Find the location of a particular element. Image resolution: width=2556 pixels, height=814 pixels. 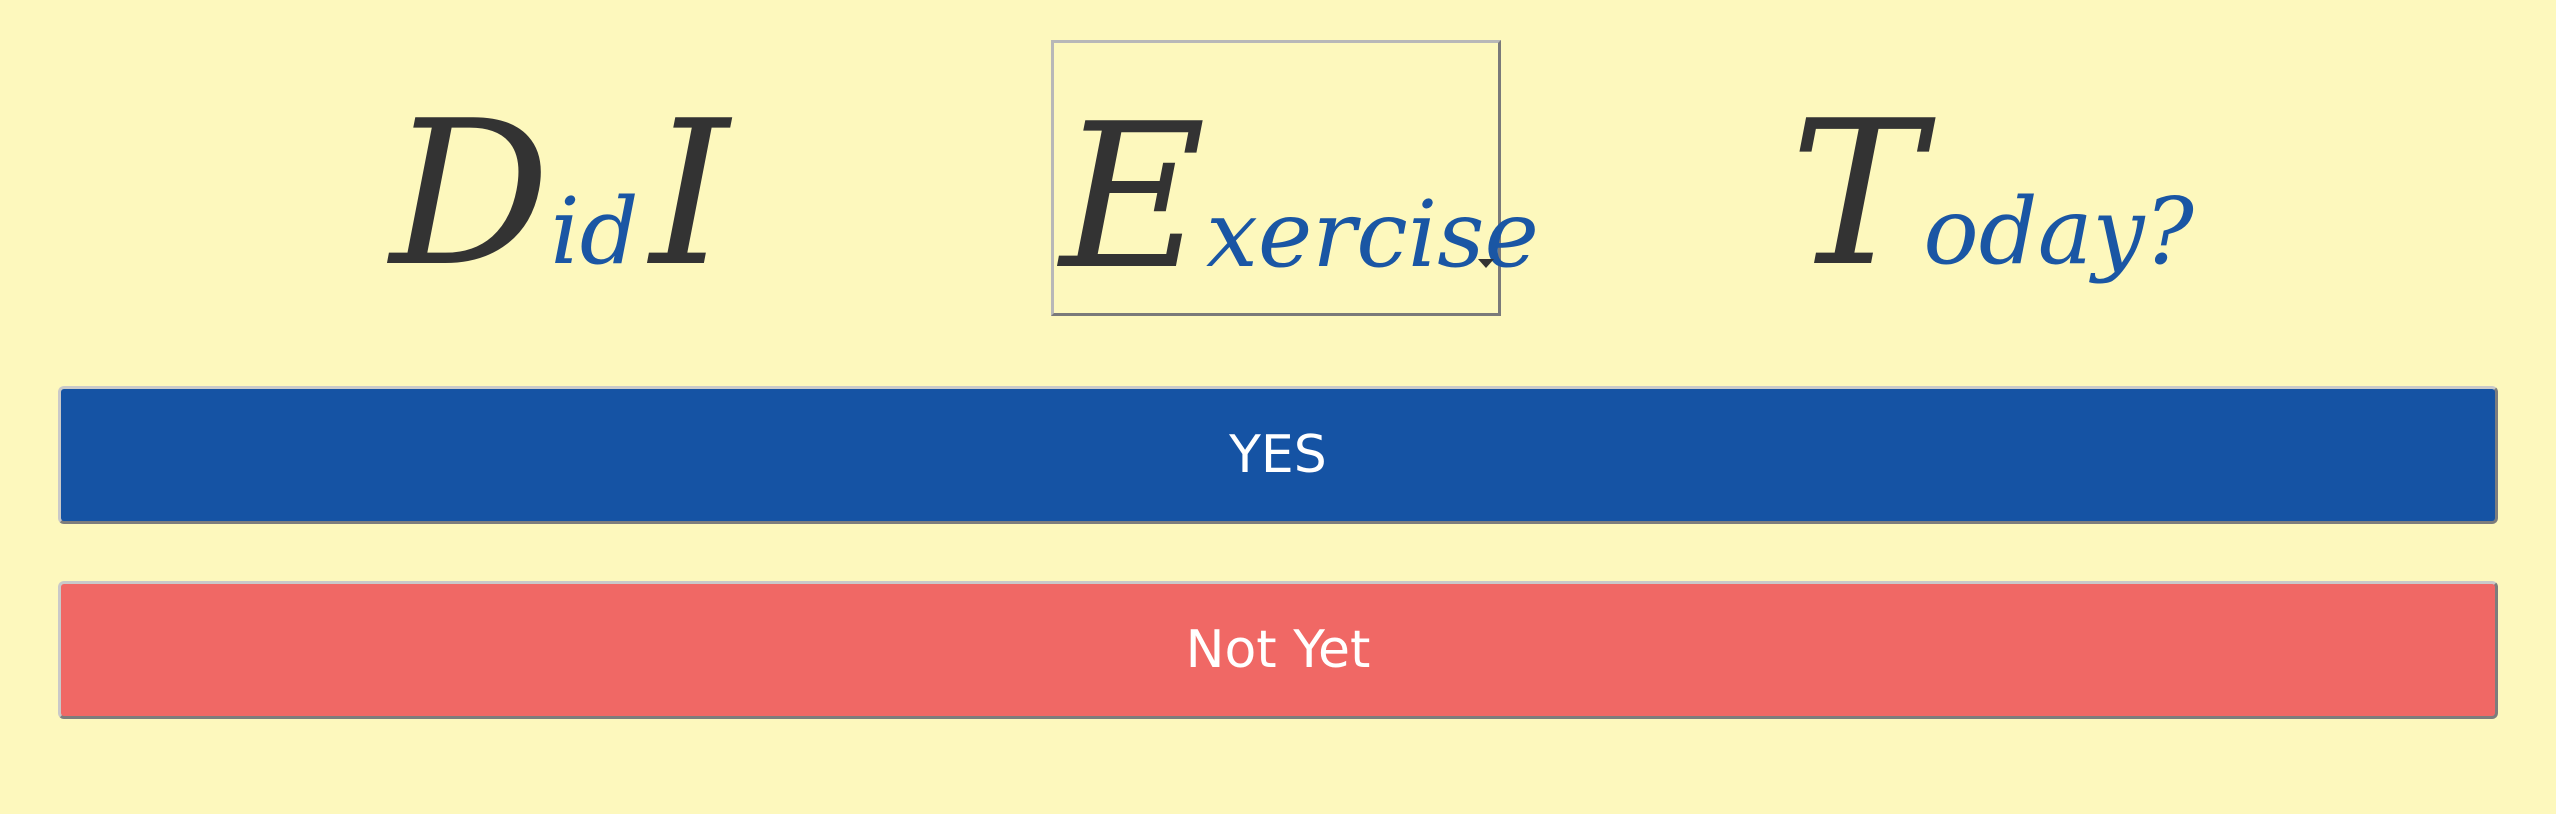

headline-word-today: Today? is located at coordinates (1992, 195).